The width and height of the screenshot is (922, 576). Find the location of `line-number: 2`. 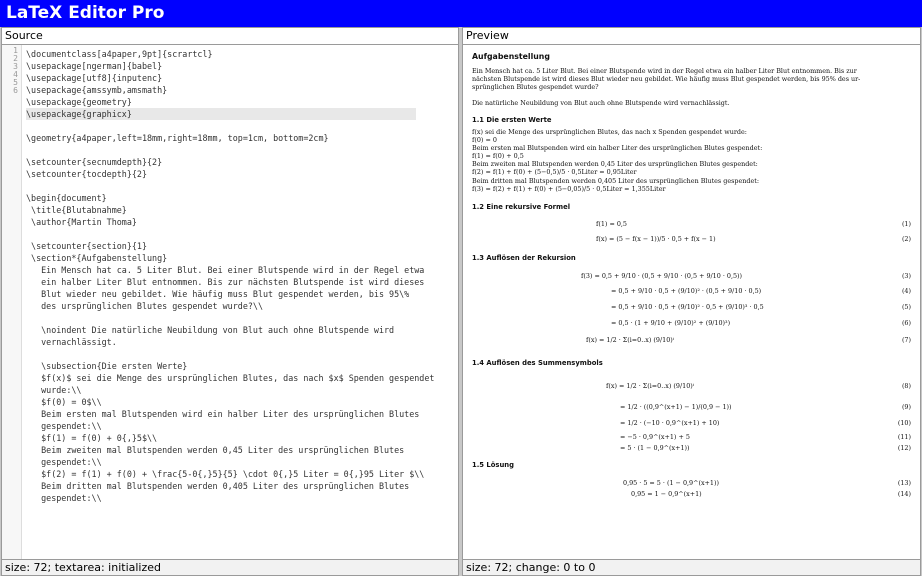

line-number: 2 is located at coordinates (15, 58).